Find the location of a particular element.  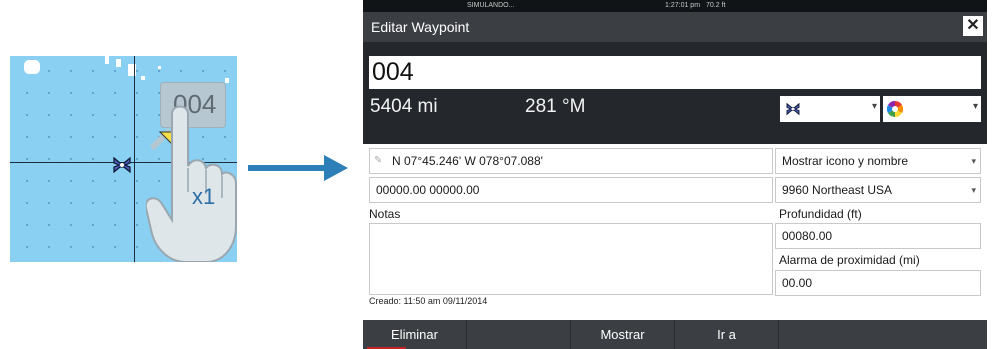

edit-pencil-icon: ✎ is located at coordinates (378, 160).